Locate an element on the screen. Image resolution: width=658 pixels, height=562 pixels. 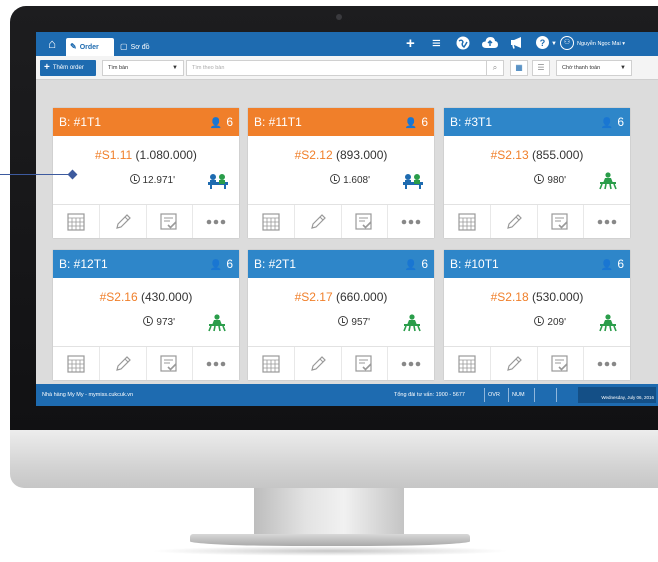
home-icon: ⌂ is located at coordinates (52, 44).